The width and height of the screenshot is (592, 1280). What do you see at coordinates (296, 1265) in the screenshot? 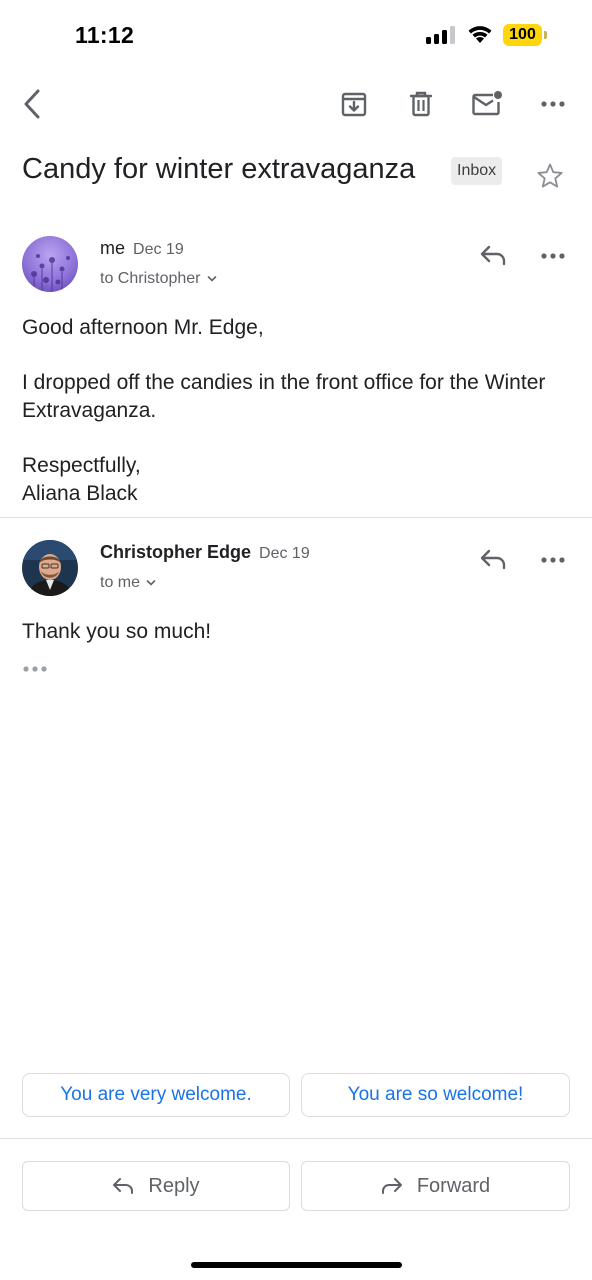
I see `home-indicator` at bounding box center [296, 1265].